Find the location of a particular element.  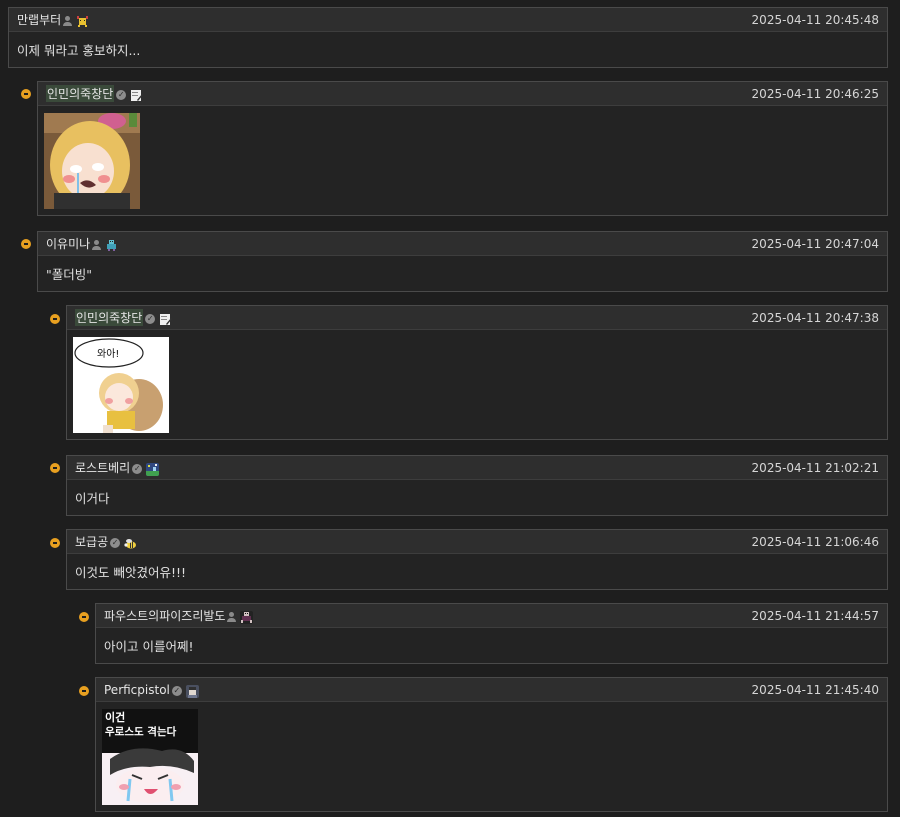

comment-text: 아이고 이를어쩨! is located at coordinates (149, 646).